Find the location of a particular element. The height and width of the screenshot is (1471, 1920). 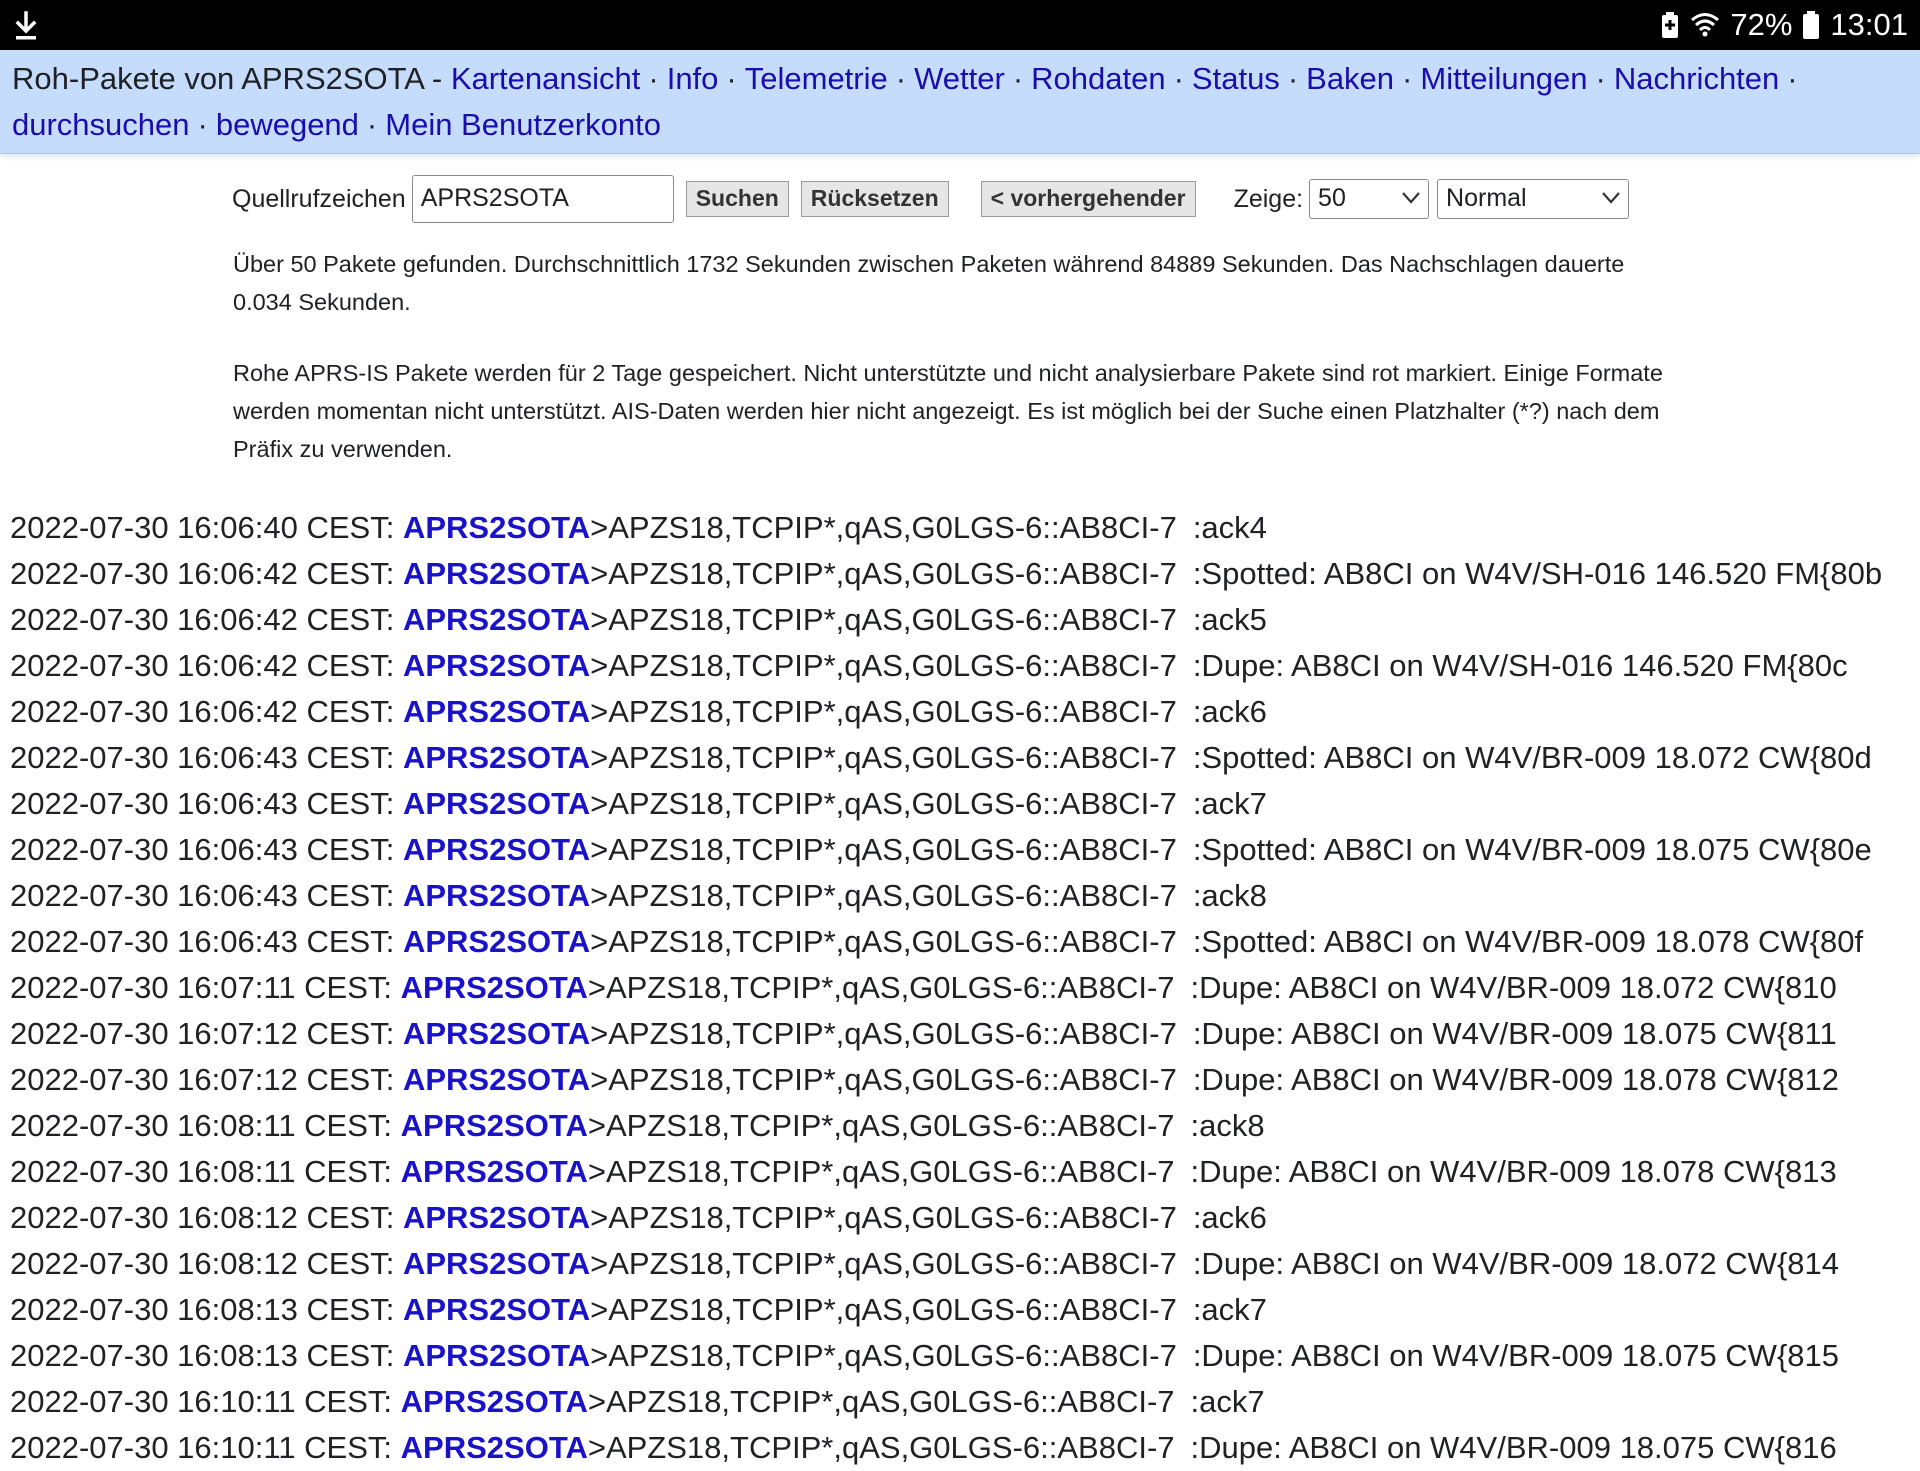

count-select-value: 50 is located at coordinates (1332, 198).